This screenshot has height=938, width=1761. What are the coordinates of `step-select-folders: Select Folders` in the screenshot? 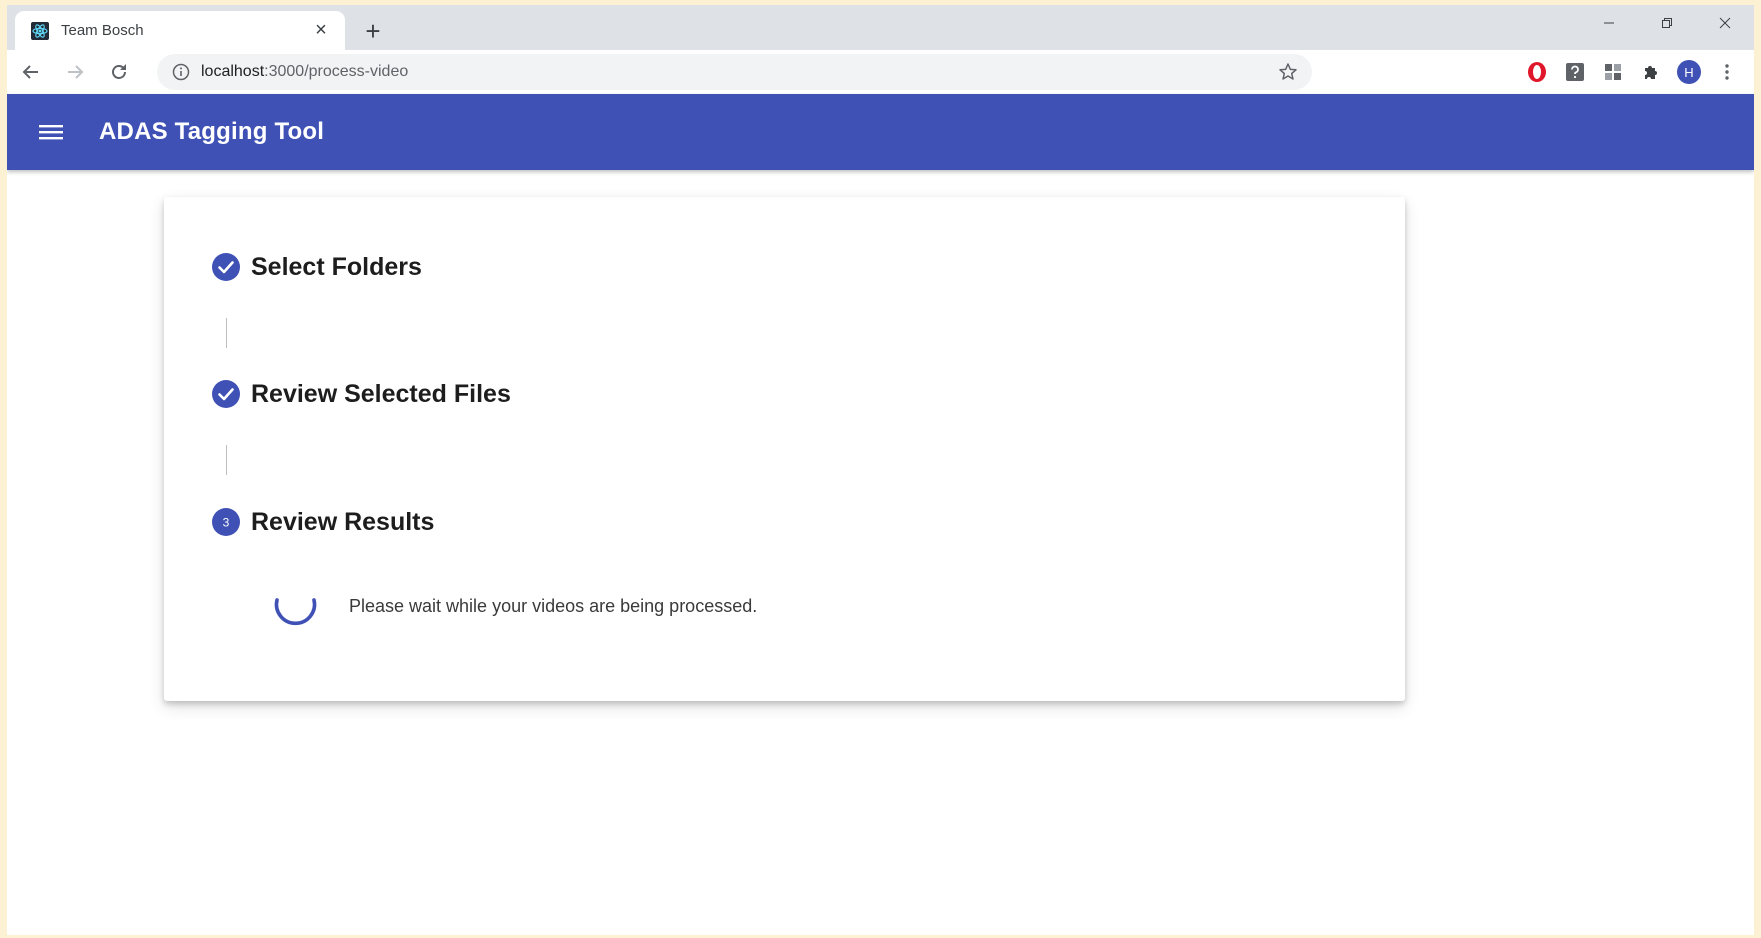 It's located at (316, 267).